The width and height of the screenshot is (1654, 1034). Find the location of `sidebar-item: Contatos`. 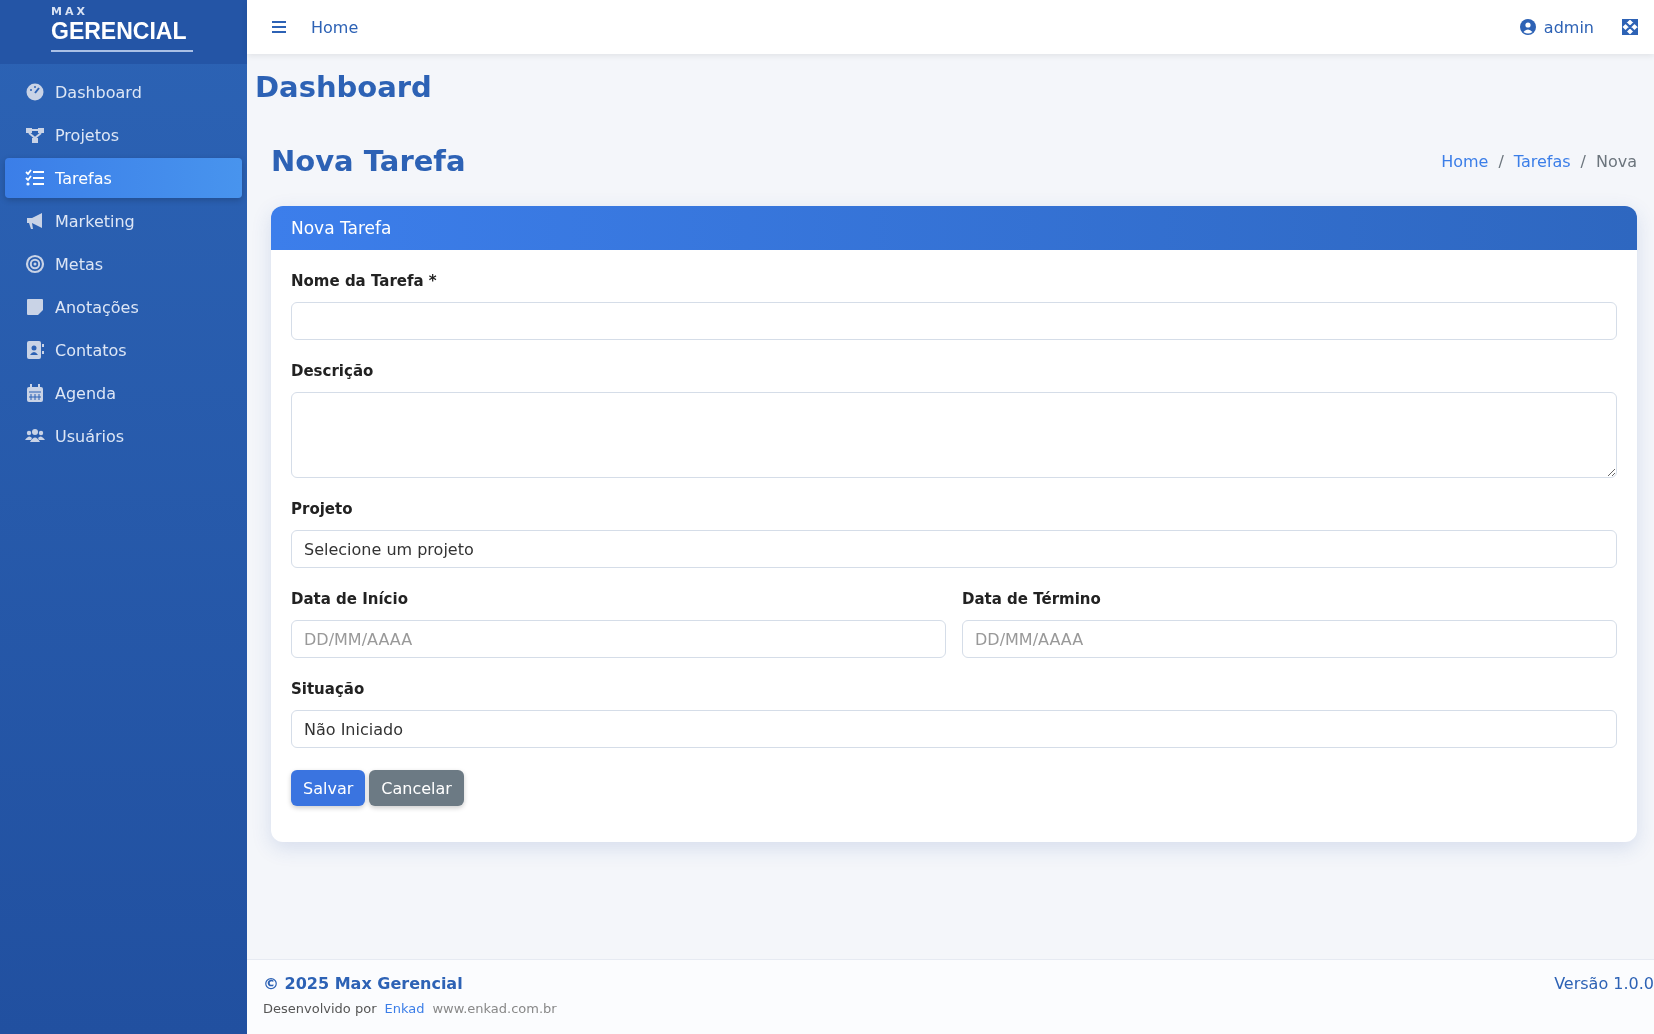

sidebar-item: Contatos is located at coordinates (123, 350).